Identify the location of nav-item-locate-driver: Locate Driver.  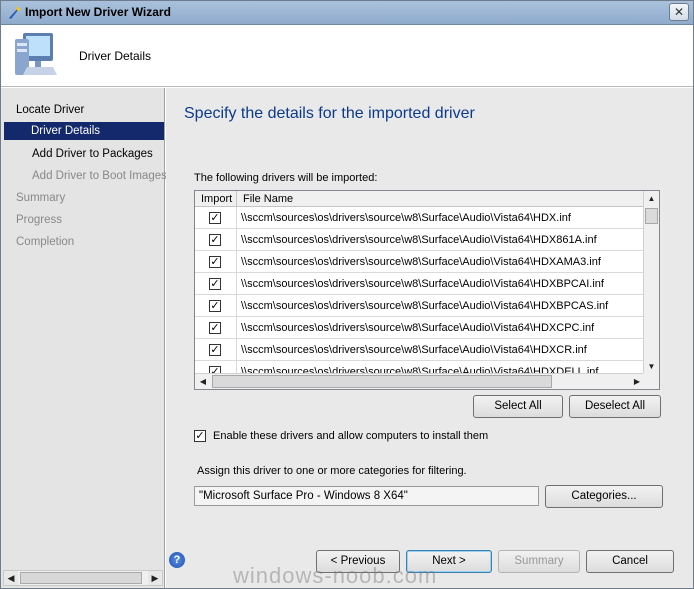
(50, 110).